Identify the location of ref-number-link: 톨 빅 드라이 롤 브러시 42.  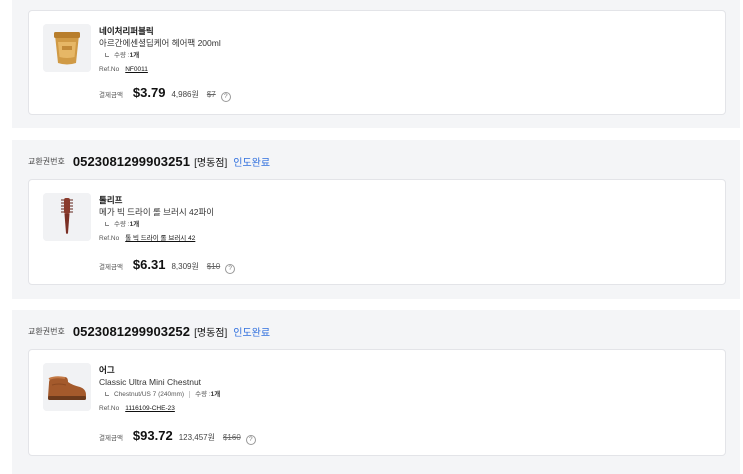
(160, 238).